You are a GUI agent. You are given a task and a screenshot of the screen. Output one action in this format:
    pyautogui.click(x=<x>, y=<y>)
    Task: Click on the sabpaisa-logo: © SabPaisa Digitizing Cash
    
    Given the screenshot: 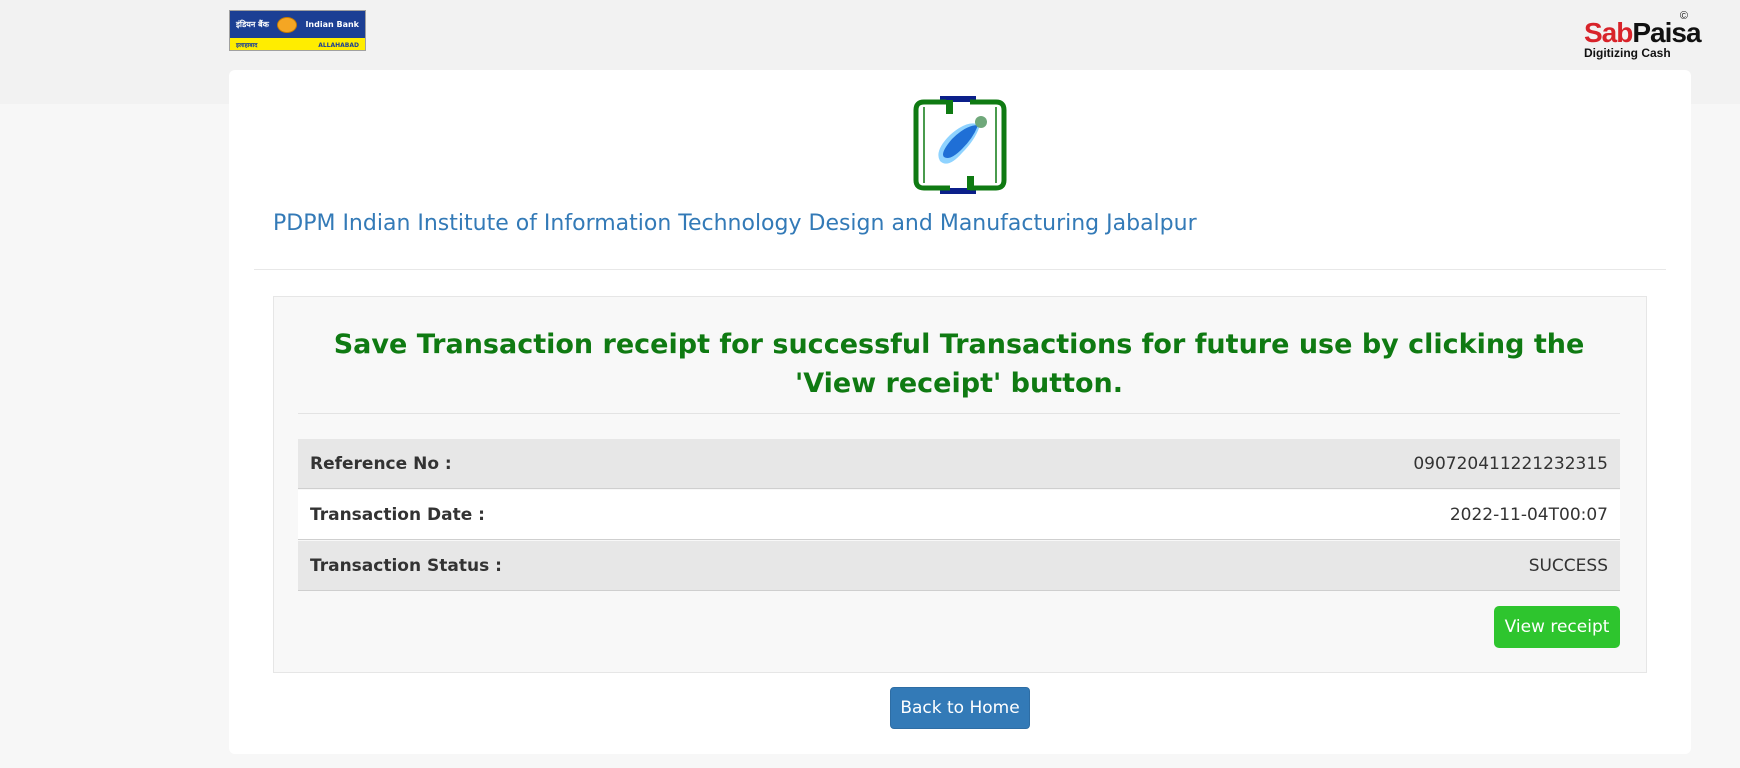 What is the action you would take?
    pyautogui.click(x=1641, y=35)
    